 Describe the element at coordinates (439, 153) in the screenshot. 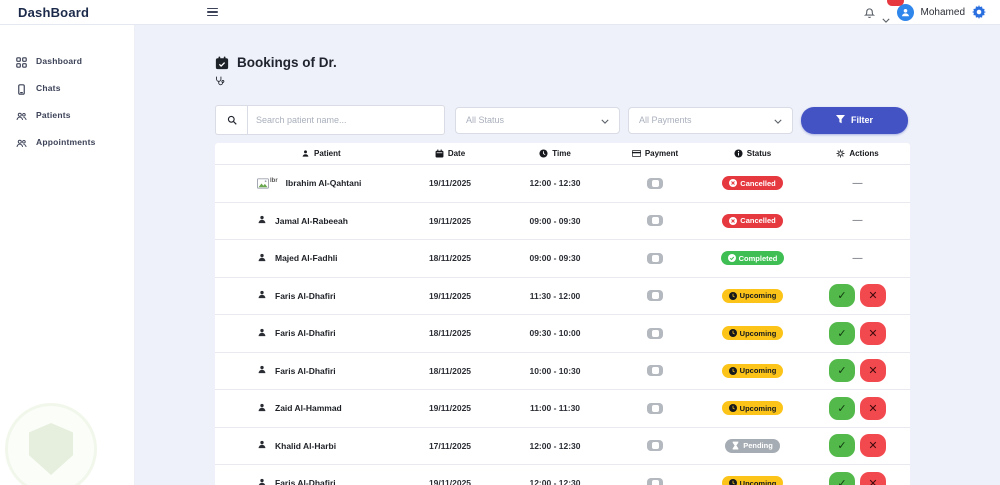

I see `calendar-icon` at that location.